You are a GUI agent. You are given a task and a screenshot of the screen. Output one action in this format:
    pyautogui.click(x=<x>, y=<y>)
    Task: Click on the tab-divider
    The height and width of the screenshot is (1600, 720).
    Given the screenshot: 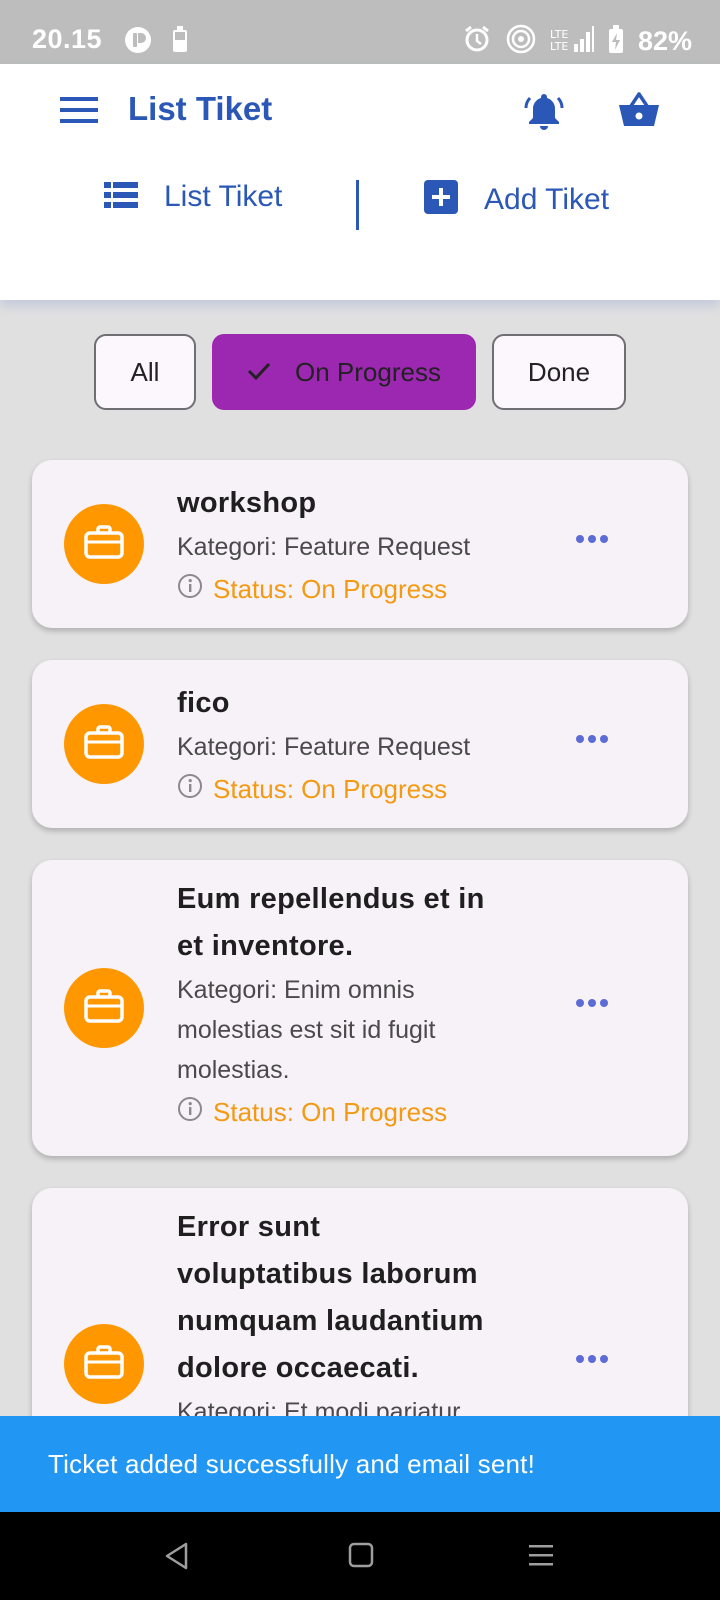 What is the action you would take?
    pyautogui.click(x=357, y=205)
    